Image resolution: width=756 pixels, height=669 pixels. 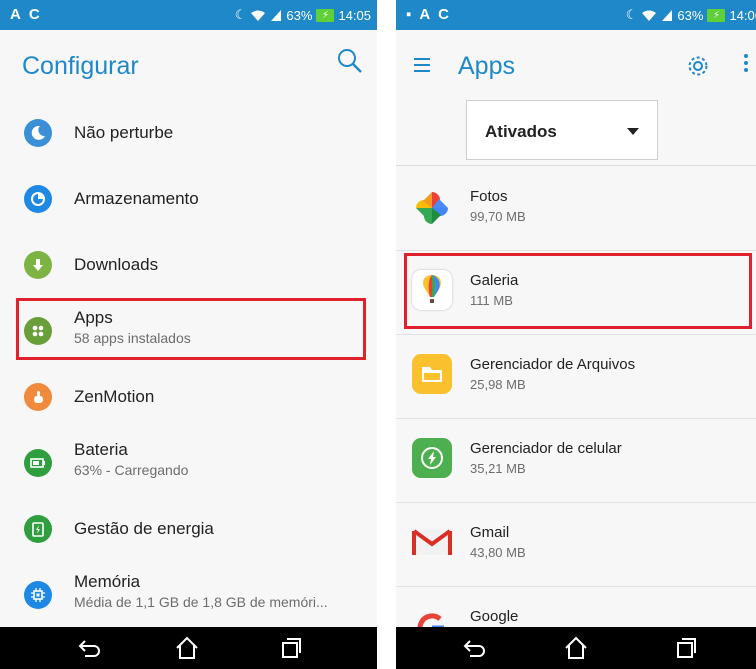 What do you see at coordinates (742, 15) in the screenshot?
I see `status-time: 14:06` at bounding box center [742, 15].